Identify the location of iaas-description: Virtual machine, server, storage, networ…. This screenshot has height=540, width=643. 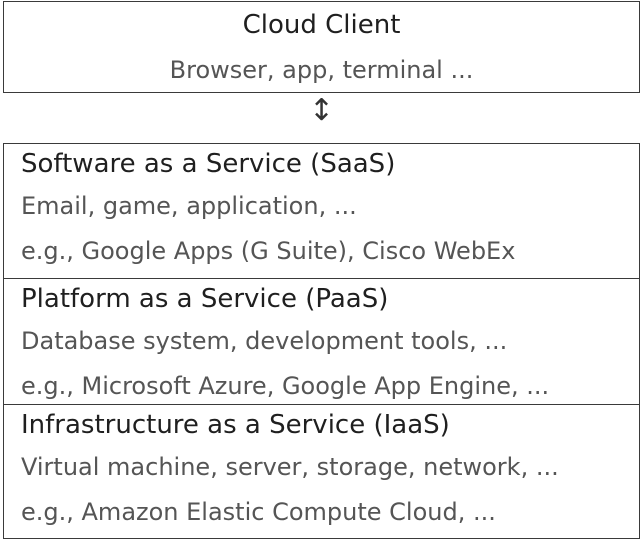
(290, 467).